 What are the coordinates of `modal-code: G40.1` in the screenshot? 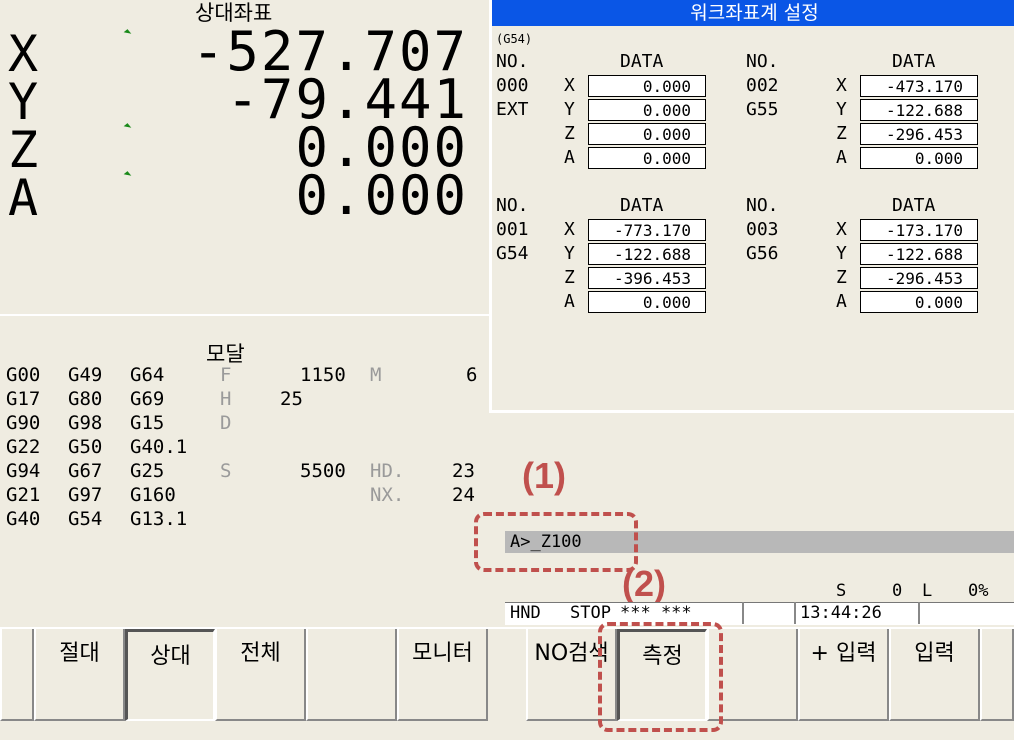 It's located at (159, 447).